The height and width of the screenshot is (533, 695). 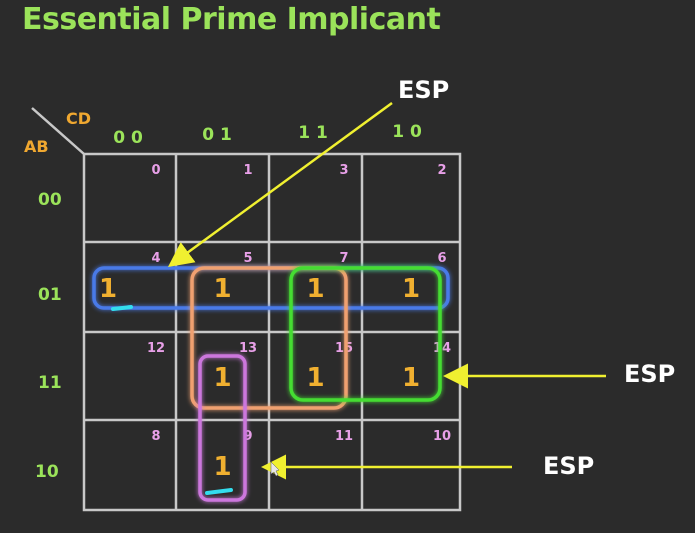 I want to click on cell-index-15: 15, so click(x=344, y=348).